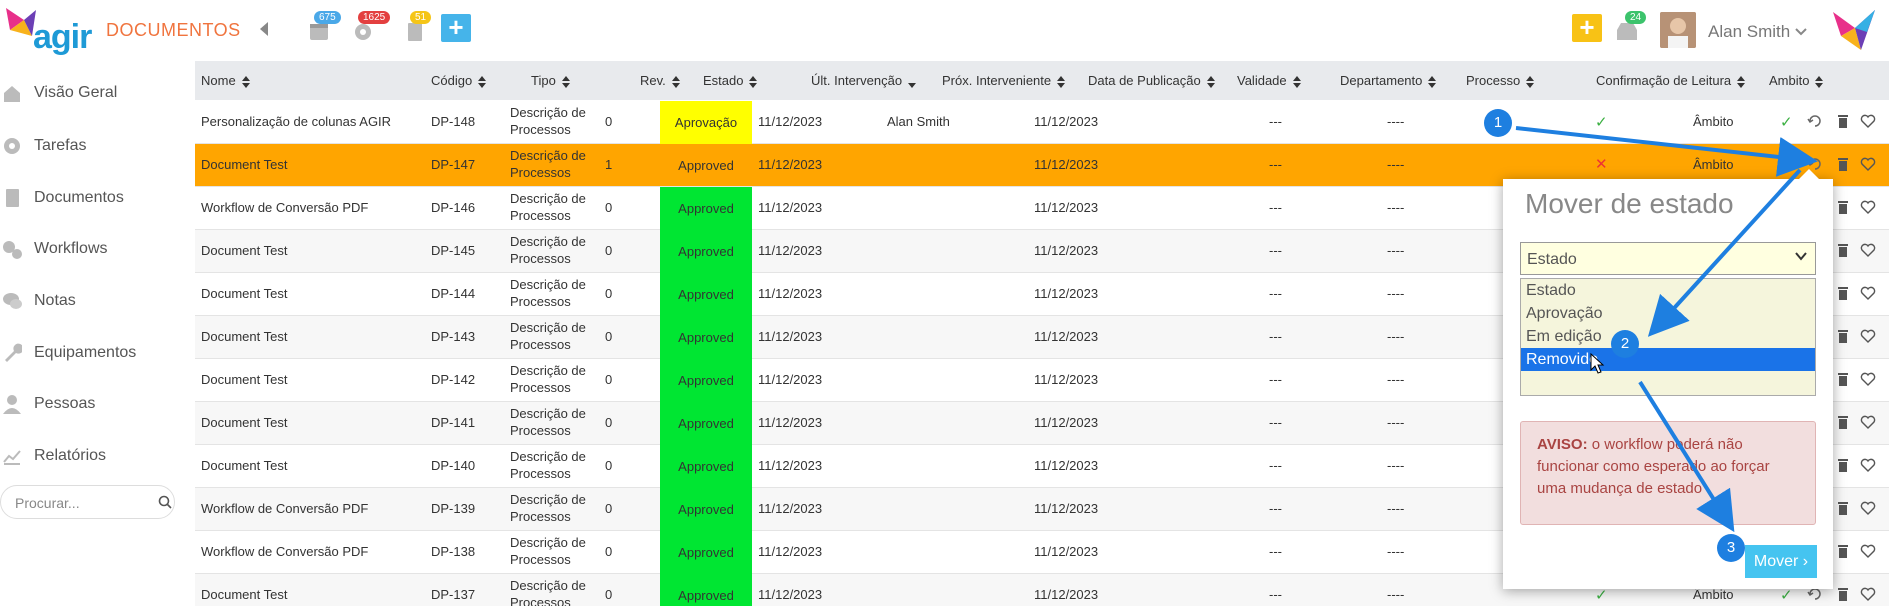  What do you see at coordinates (1668, 359) in the screenshot?
I see `option-removido: Removido` at bounding box center [1668, 359].